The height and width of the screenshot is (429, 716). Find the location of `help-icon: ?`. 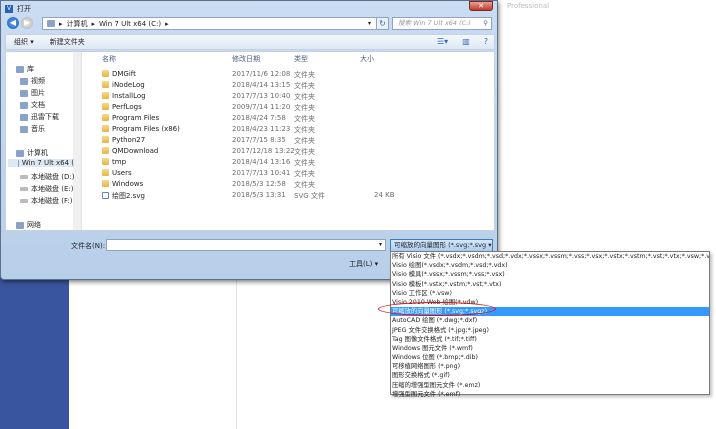

help-icon: ? is located at coordinates (486, 41).